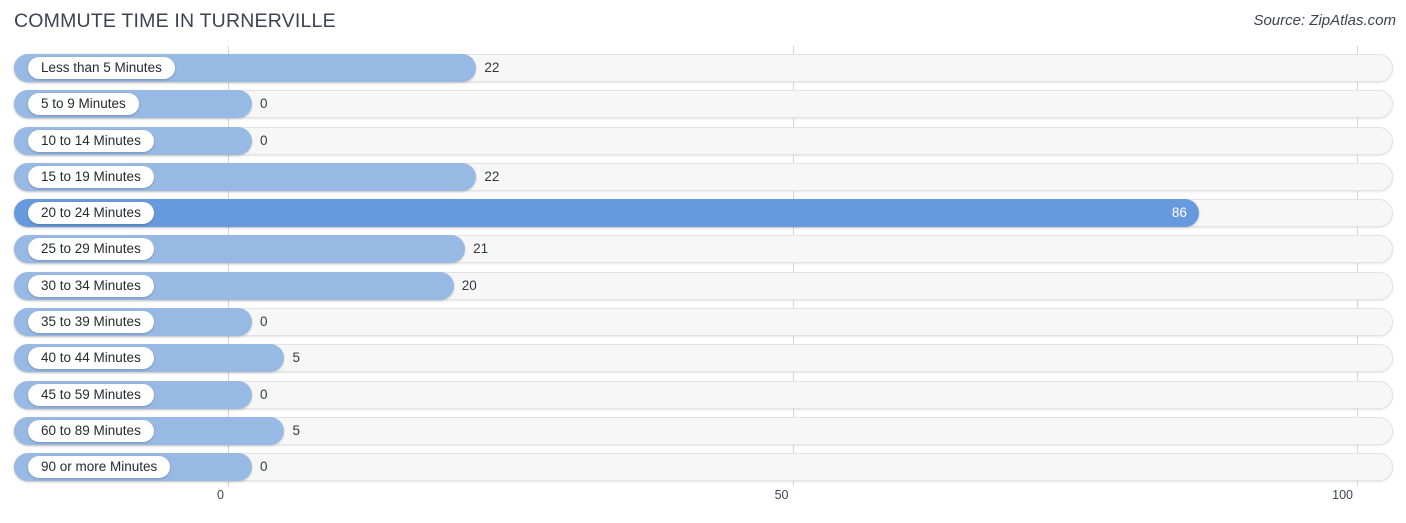 The width and height of the screenshot is (1406, 523). I want to click on bar-row: 5 to 9 Minutes 0, so click(703, 104).